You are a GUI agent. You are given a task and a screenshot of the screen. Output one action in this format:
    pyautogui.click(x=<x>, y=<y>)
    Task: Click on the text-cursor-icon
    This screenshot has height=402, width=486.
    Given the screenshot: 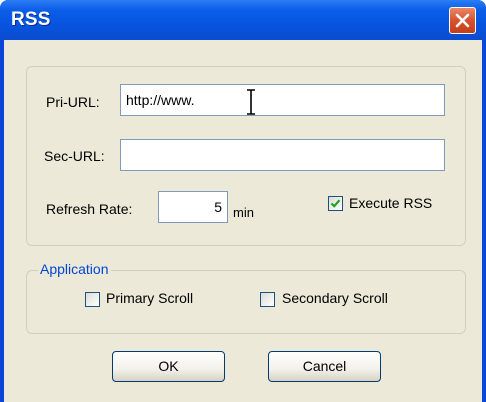 What is the action you would take?
    pyautogui.click(x=251, y=102)
    